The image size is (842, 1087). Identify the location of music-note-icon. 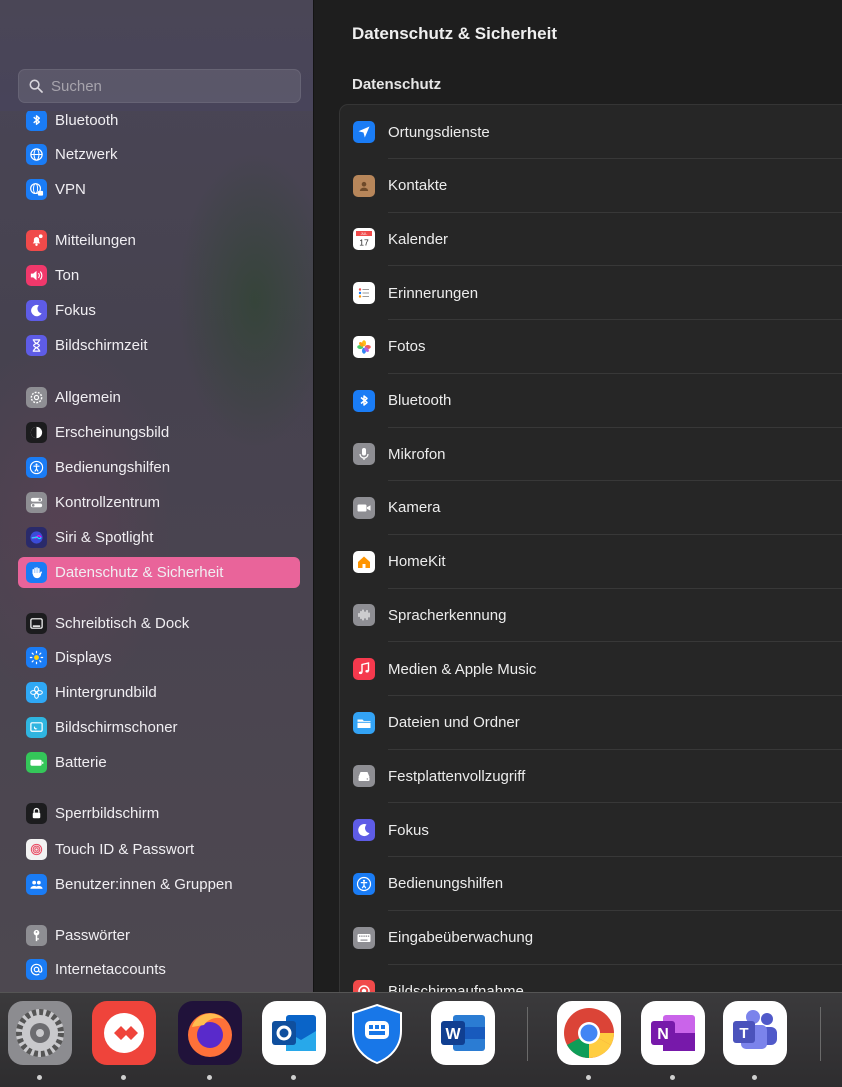
(364, 669).